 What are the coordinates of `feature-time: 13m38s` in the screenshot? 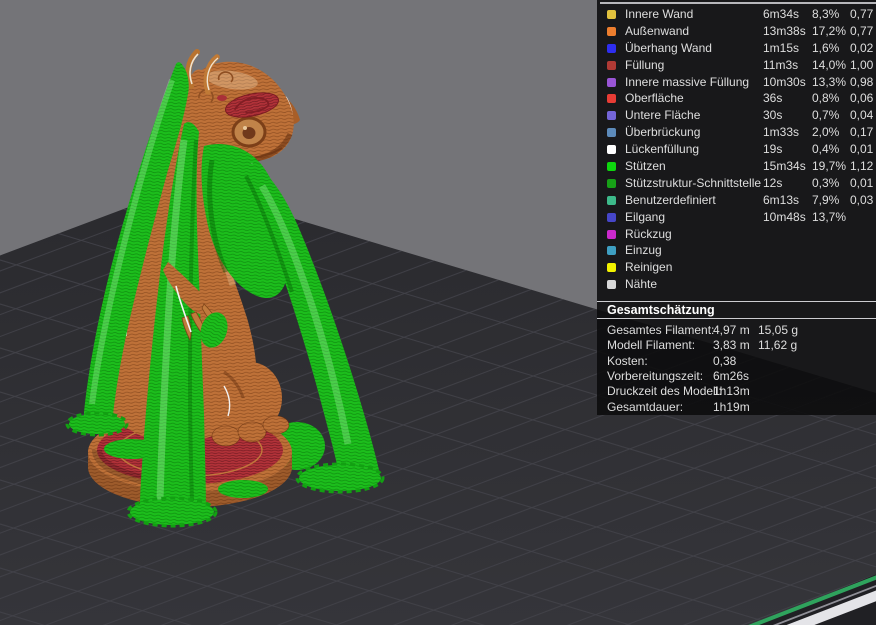 It's located at (784, 30).